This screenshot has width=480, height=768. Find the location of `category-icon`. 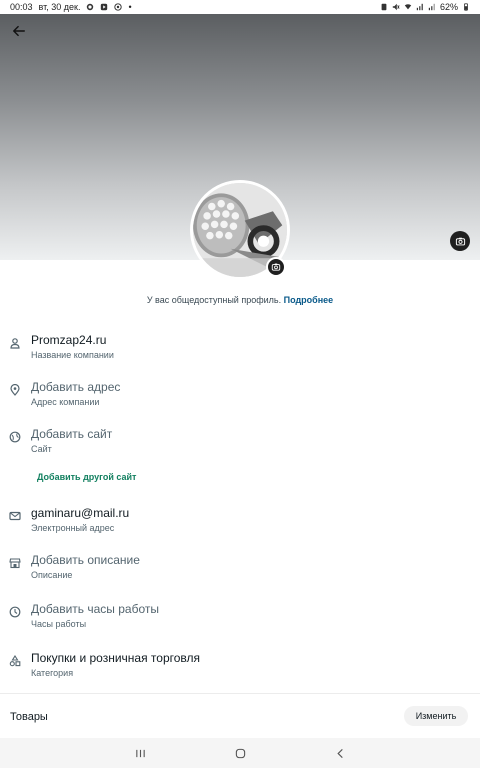

category-icon is located at coordinates (15, 661).